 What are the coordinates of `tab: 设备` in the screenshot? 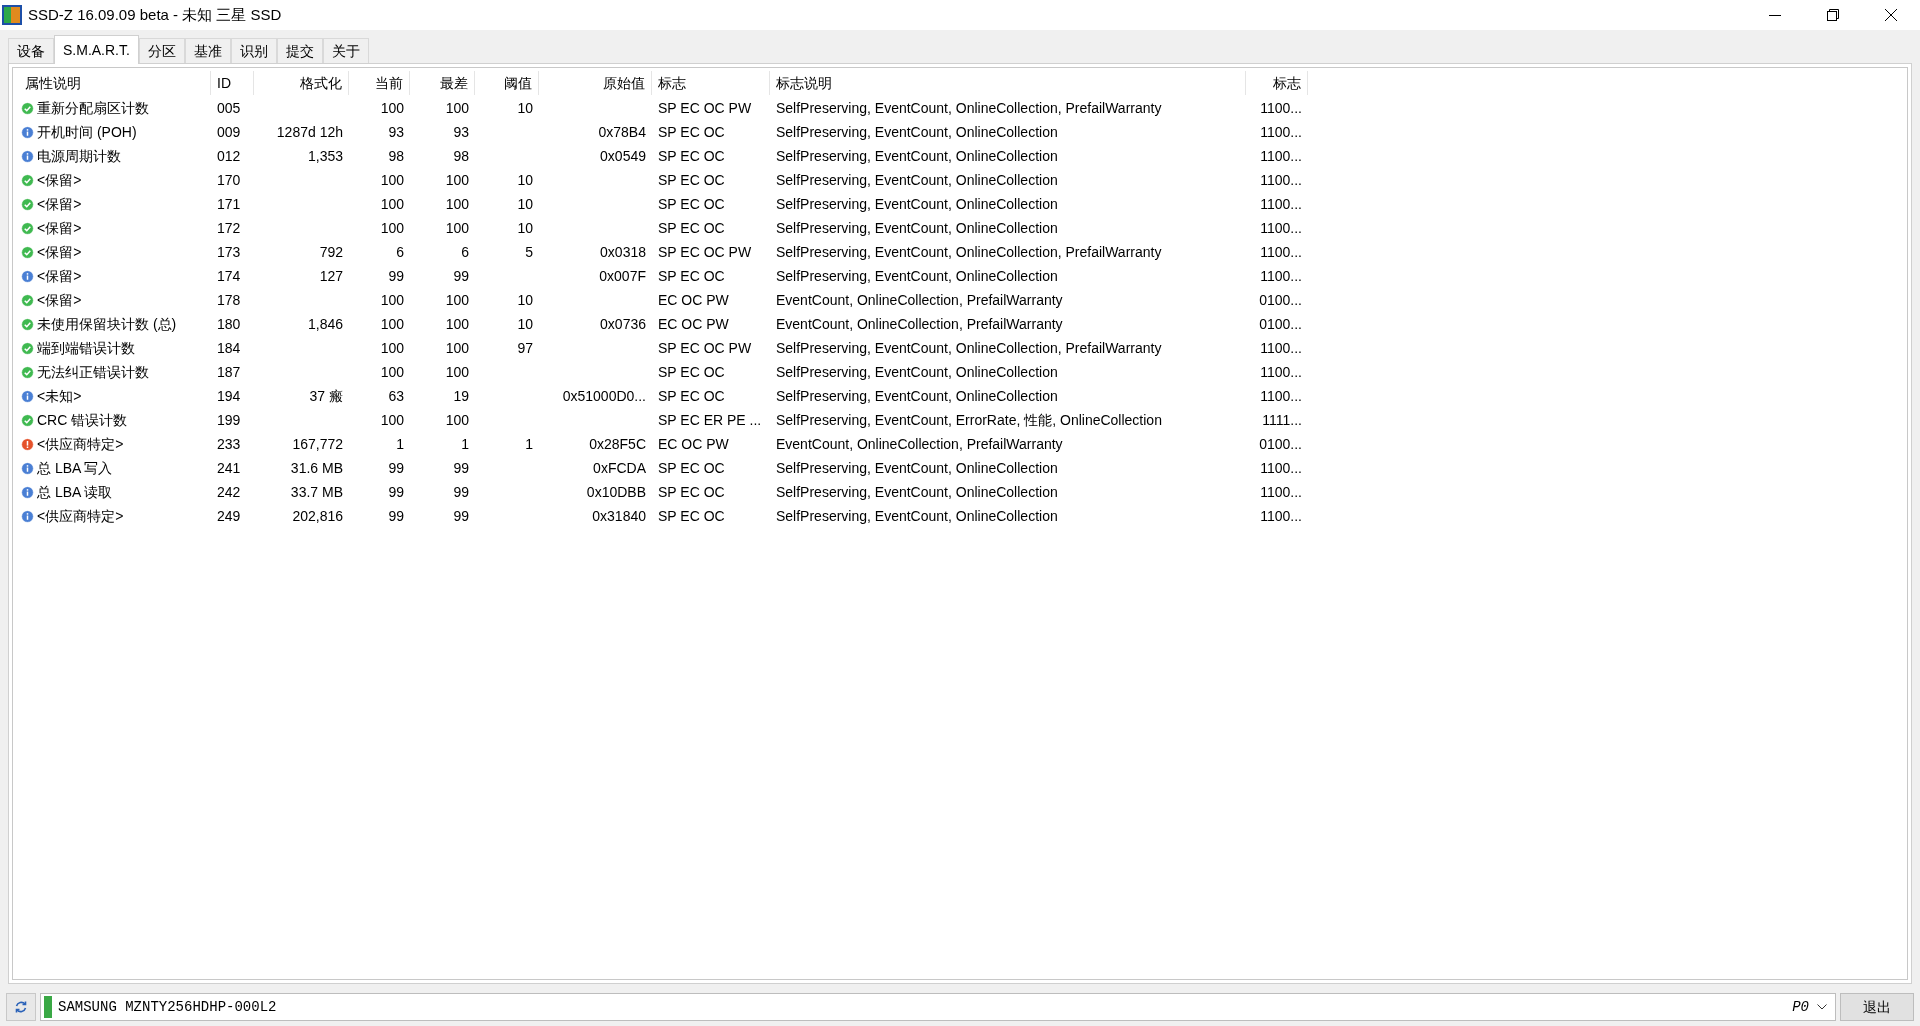 It's located at (31, 50).